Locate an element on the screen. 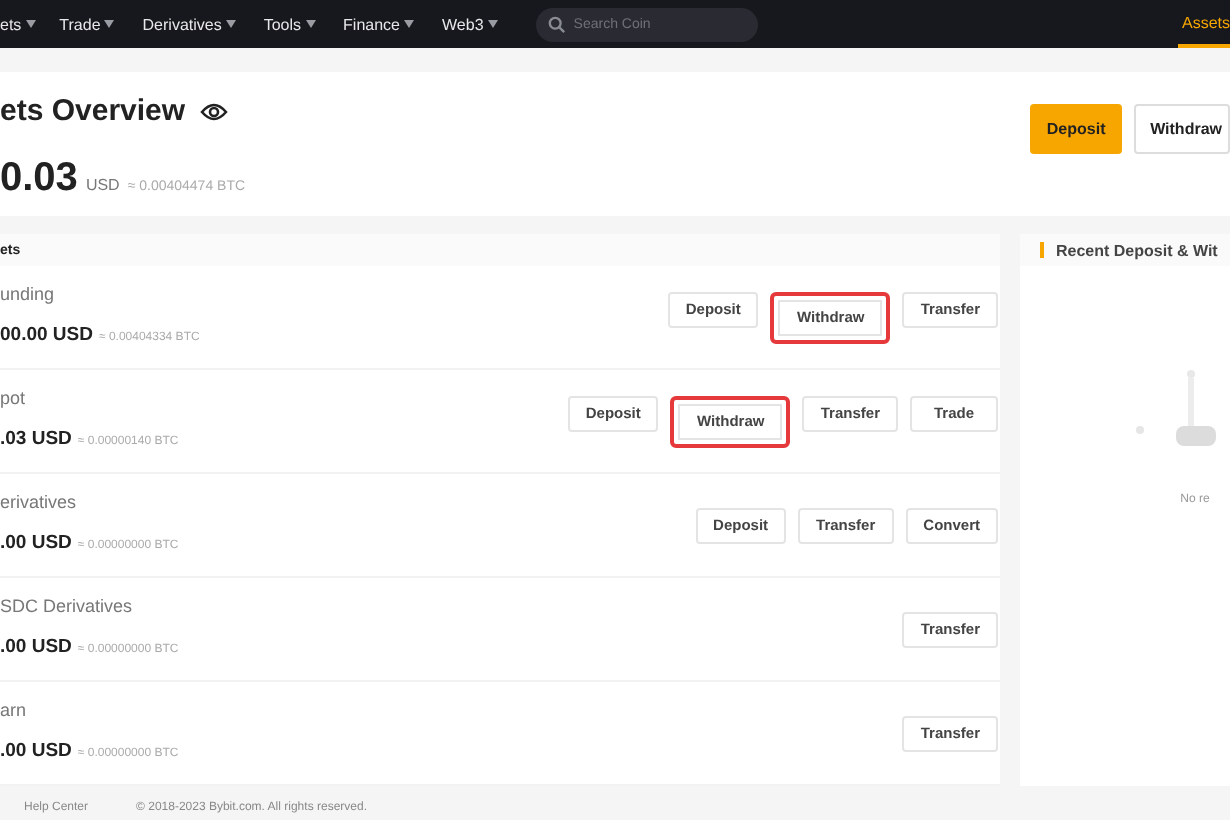 The height and width of the screenshot is (820, 1230). account-balance: 00.00 USD is located at coordinates (46, 335).